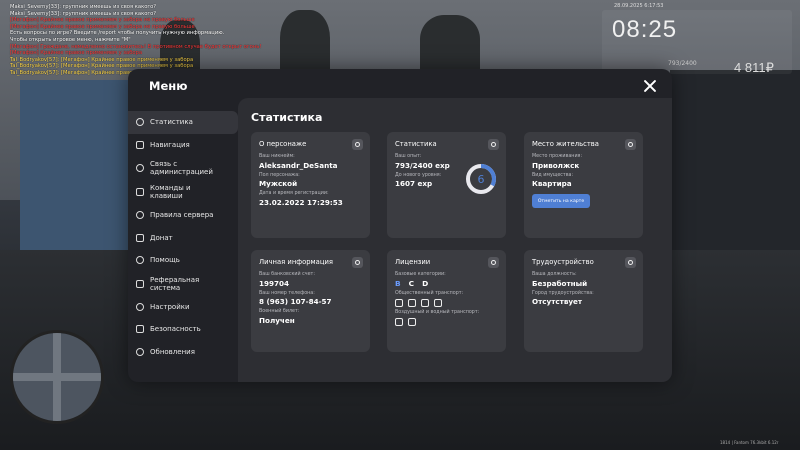  I want to click on sidebar-item: Статистика, so click(183, 122).